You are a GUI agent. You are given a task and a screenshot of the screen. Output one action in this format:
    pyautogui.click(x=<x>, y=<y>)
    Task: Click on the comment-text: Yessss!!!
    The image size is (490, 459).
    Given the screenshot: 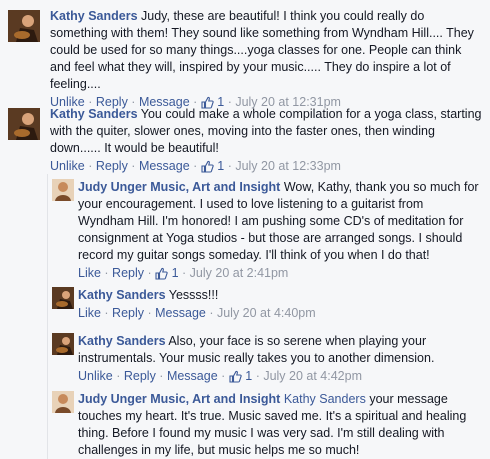 What is the action you would take?
    pyautogui.click(x=193, y=295)
    